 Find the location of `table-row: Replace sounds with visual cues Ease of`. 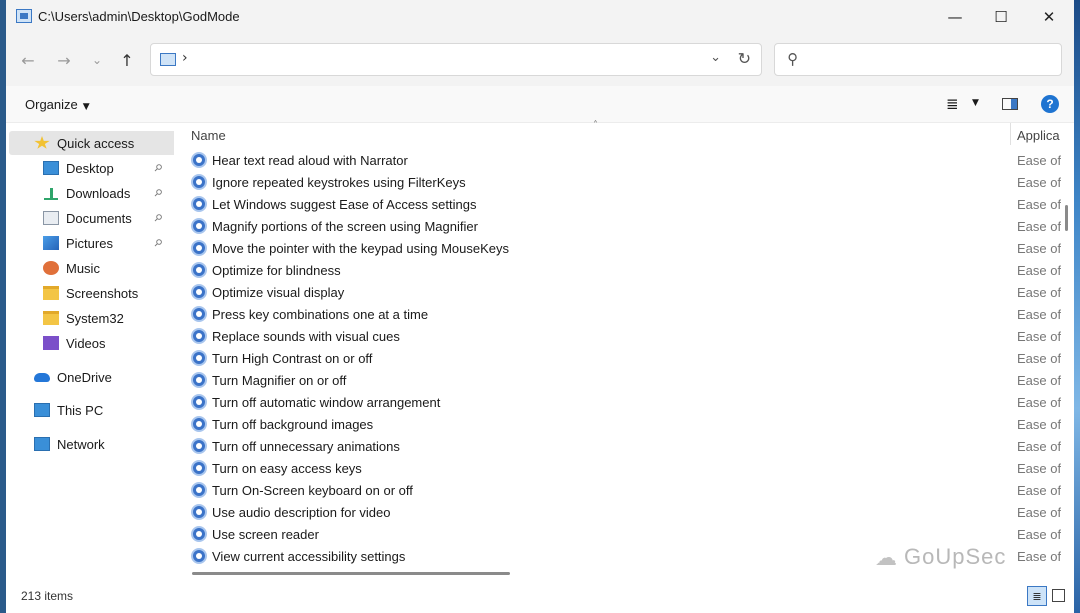

table-row: Replace sounds with visual cues Ease of is located at coordinates (626, 336).